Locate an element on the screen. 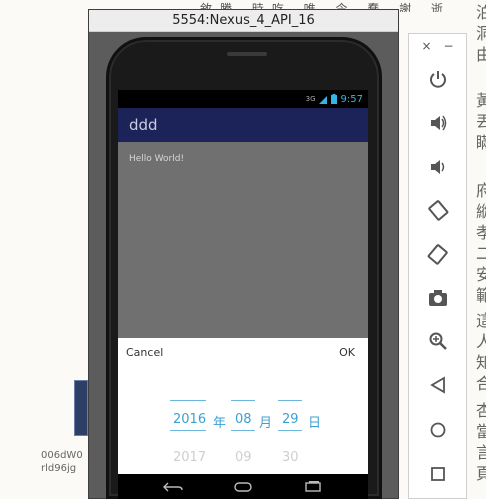 This screenshot has width=486, height=499. emulator-toolbar: × − is located at coordinates (437, 266).